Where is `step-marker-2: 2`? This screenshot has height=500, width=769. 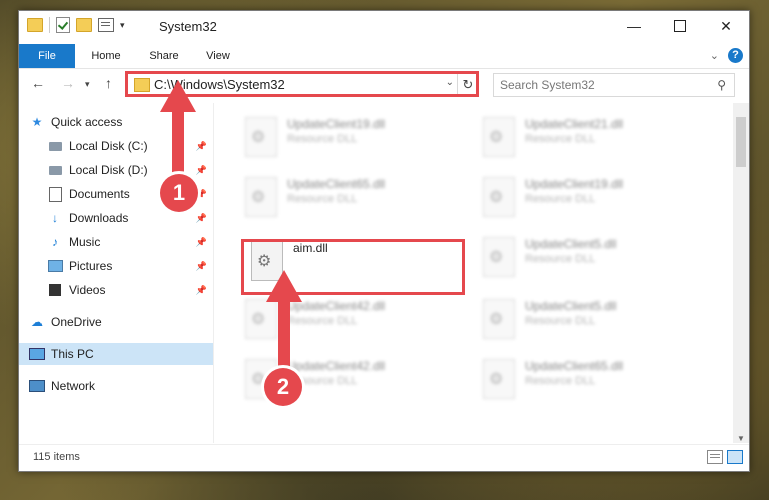
step-marker-2: 2 is located at coordinates (283, 387).